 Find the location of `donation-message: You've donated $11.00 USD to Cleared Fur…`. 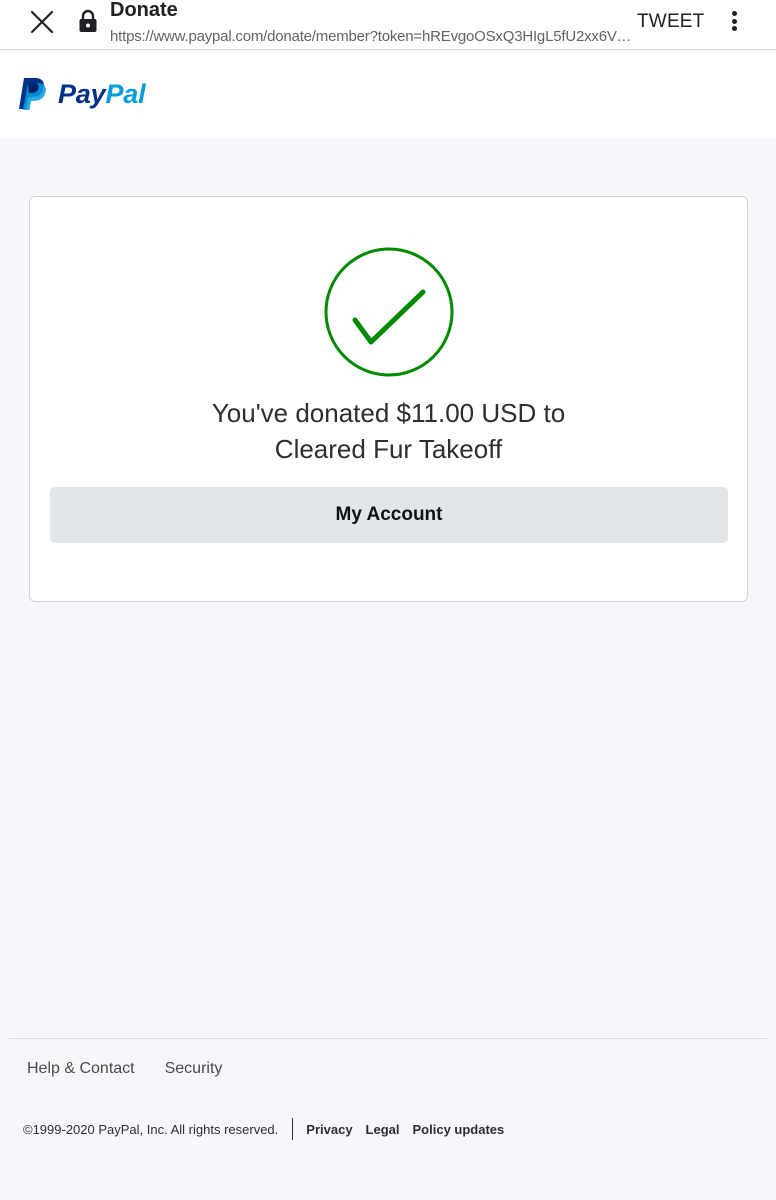

donation-message: You've donated $11.00 USD to Cleared Fur… is located at coordinates (388, 431).